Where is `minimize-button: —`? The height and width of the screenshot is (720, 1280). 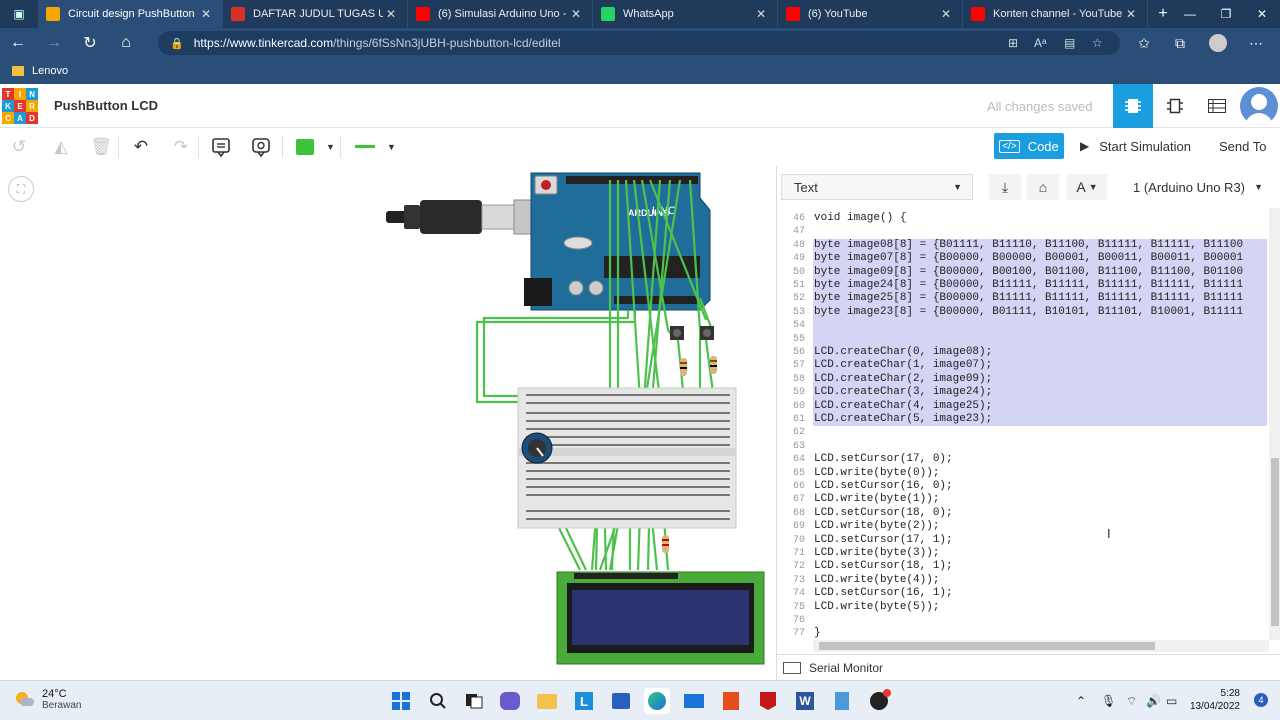 minimize-button: — is located at coordinates (1190, 14).